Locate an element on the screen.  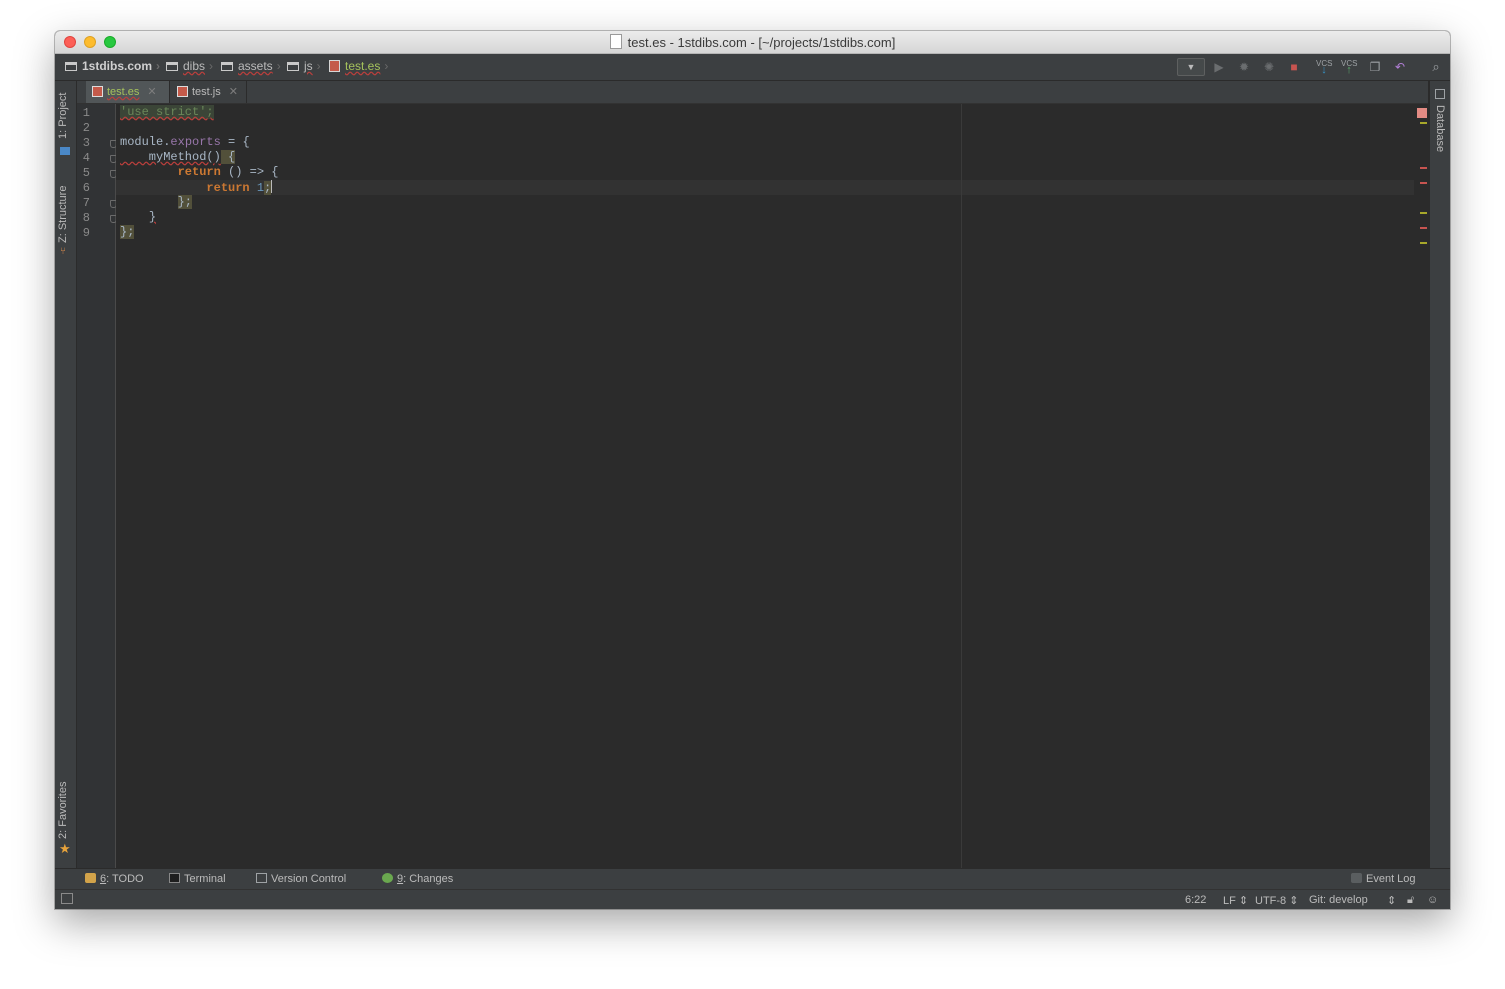
text-caret is located at coordinates (272, 186).